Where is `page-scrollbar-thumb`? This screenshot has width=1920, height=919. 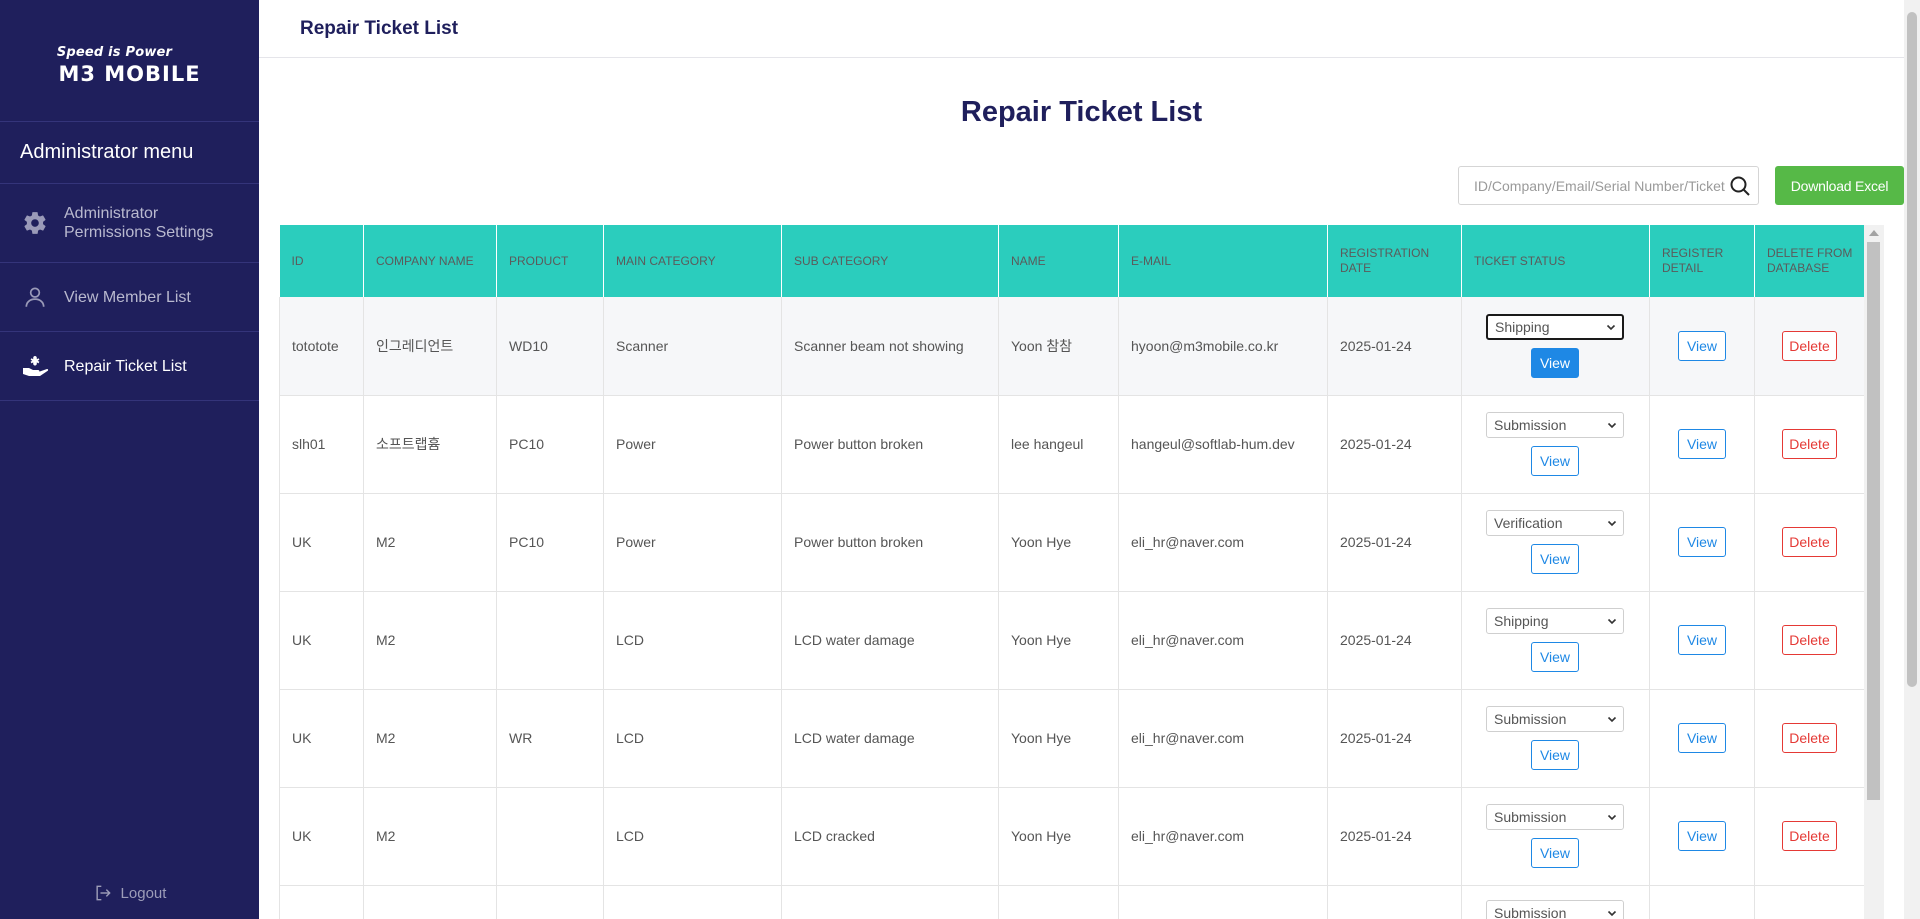
page-scrollbar-thumb is located at coordinates (1912, 349).